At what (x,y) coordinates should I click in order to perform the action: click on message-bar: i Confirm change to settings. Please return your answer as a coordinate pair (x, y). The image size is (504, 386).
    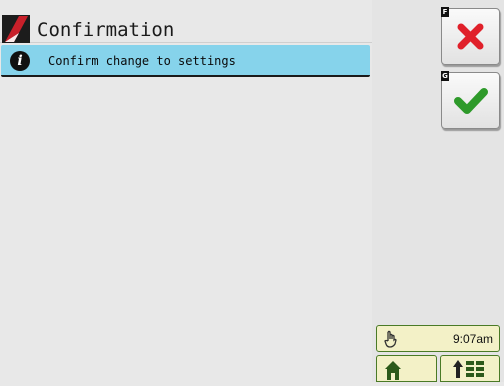
    Looking at the image, I should click on (185, 61).